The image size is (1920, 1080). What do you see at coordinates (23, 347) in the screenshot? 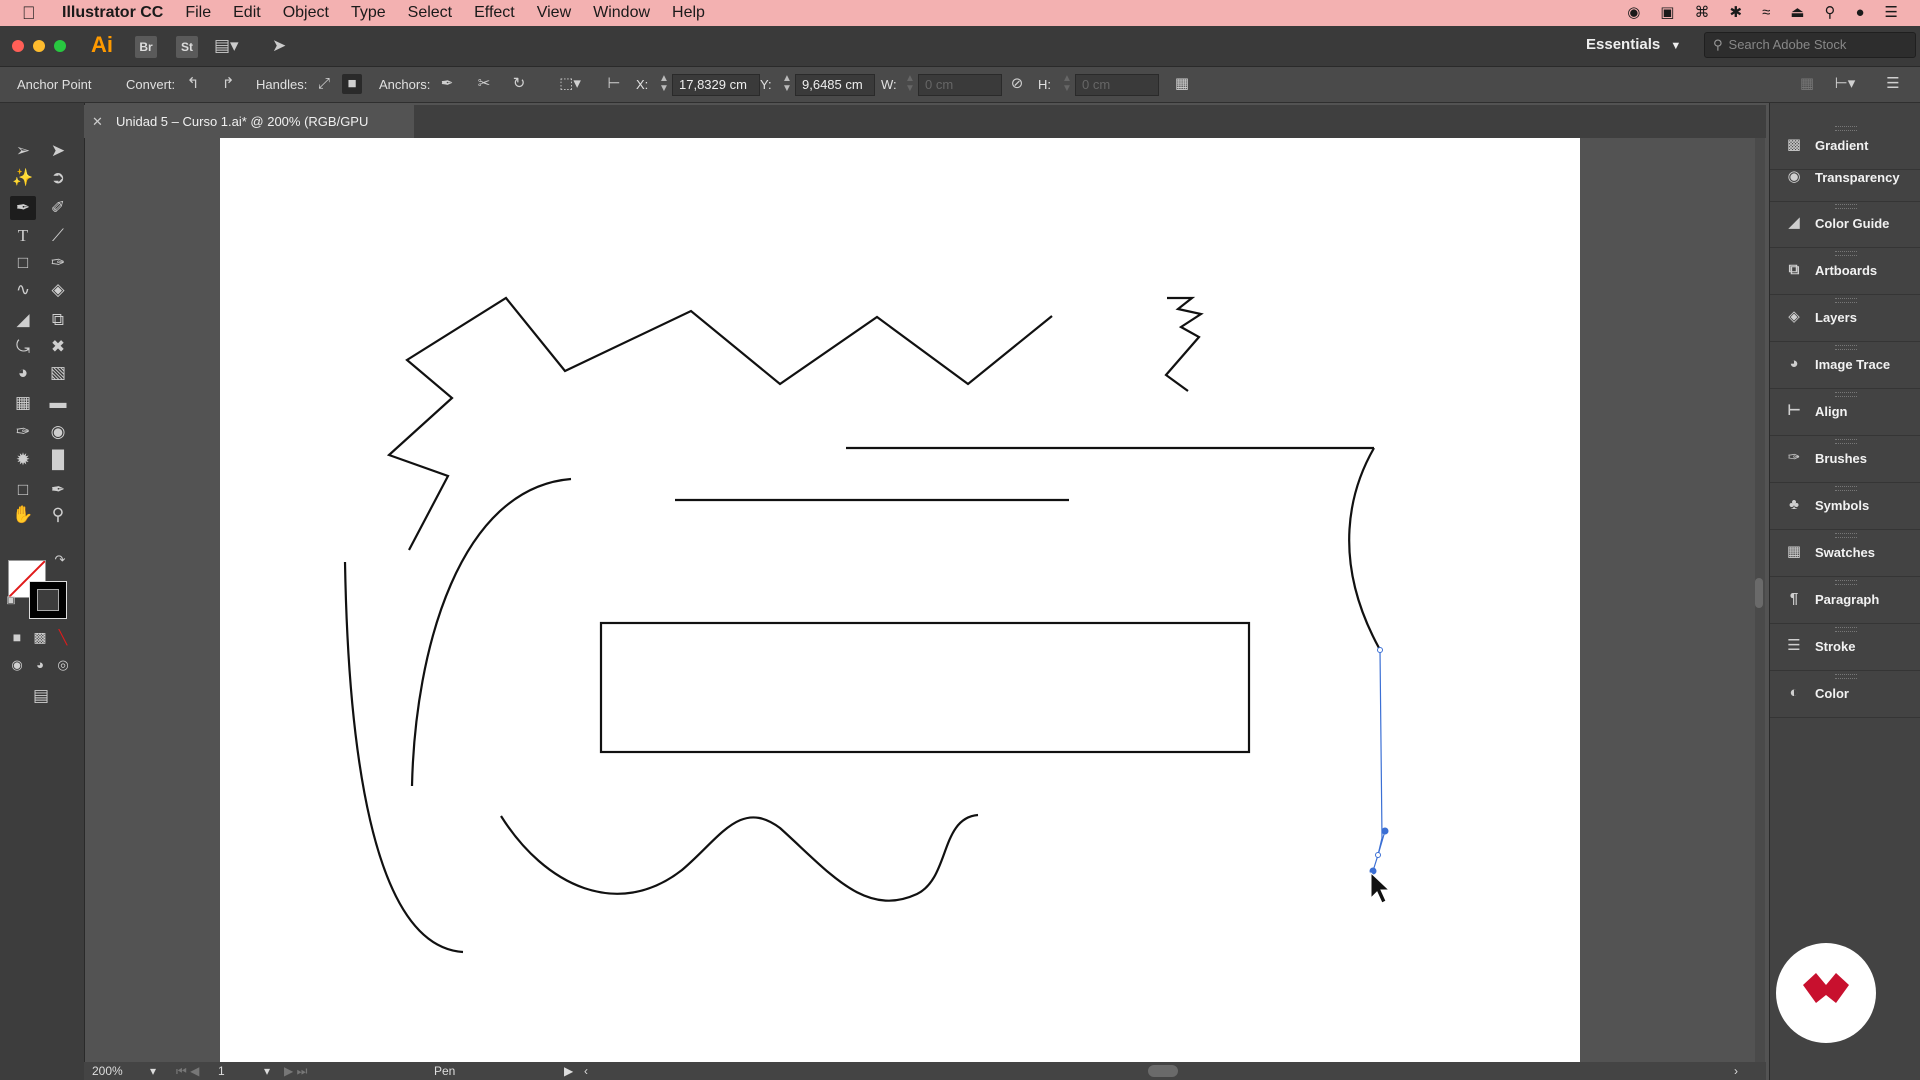
I see `width-tool-icon: ⤿` at bounding box center [23, 347].